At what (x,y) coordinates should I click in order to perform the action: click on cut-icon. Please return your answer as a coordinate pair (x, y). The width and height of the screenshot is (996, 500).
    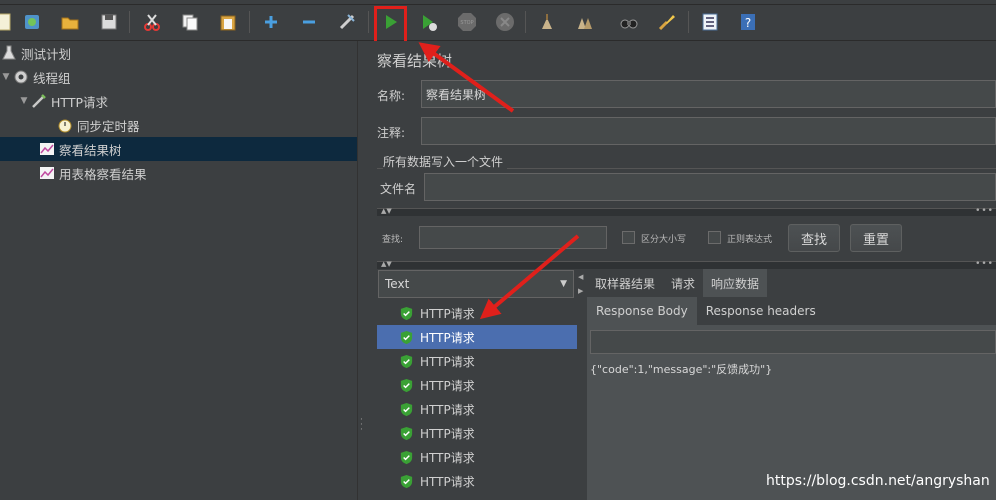
    Looking at the image, I should click on (152, 22).